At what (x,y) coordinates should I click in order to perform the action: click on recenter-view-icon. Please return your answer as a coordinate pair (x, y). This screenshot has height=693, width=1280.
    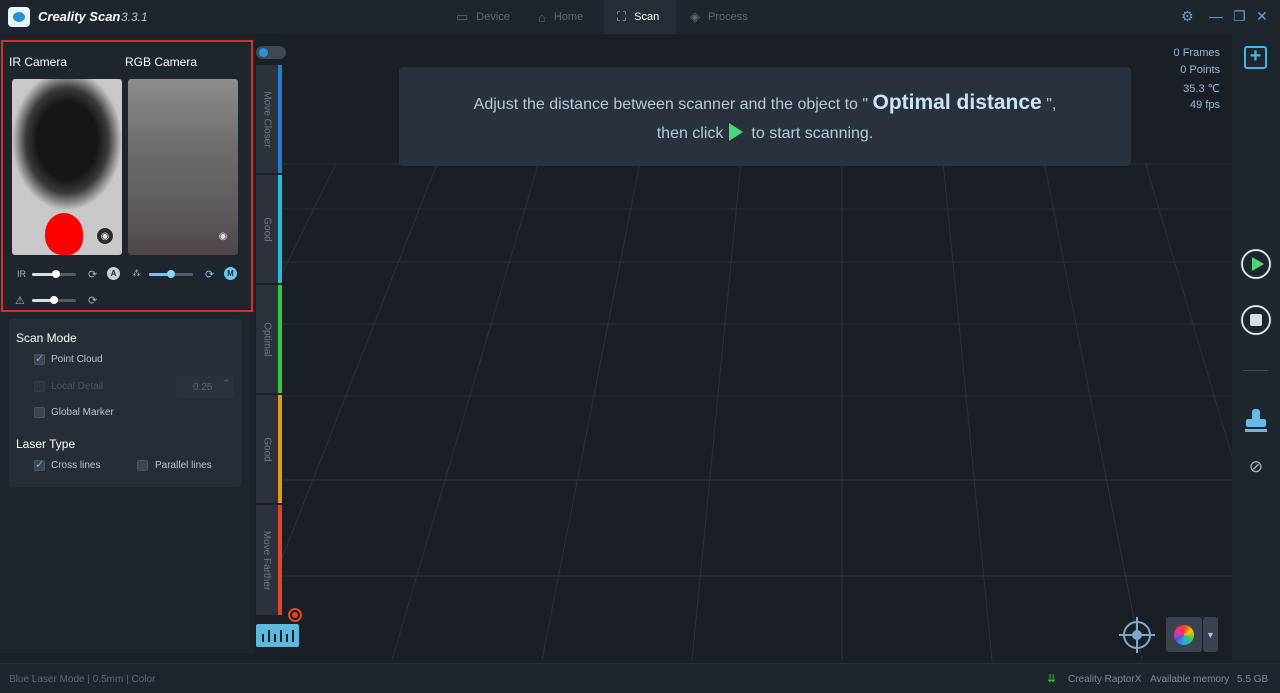
    Looking at the image, I should click on (1137, 635).